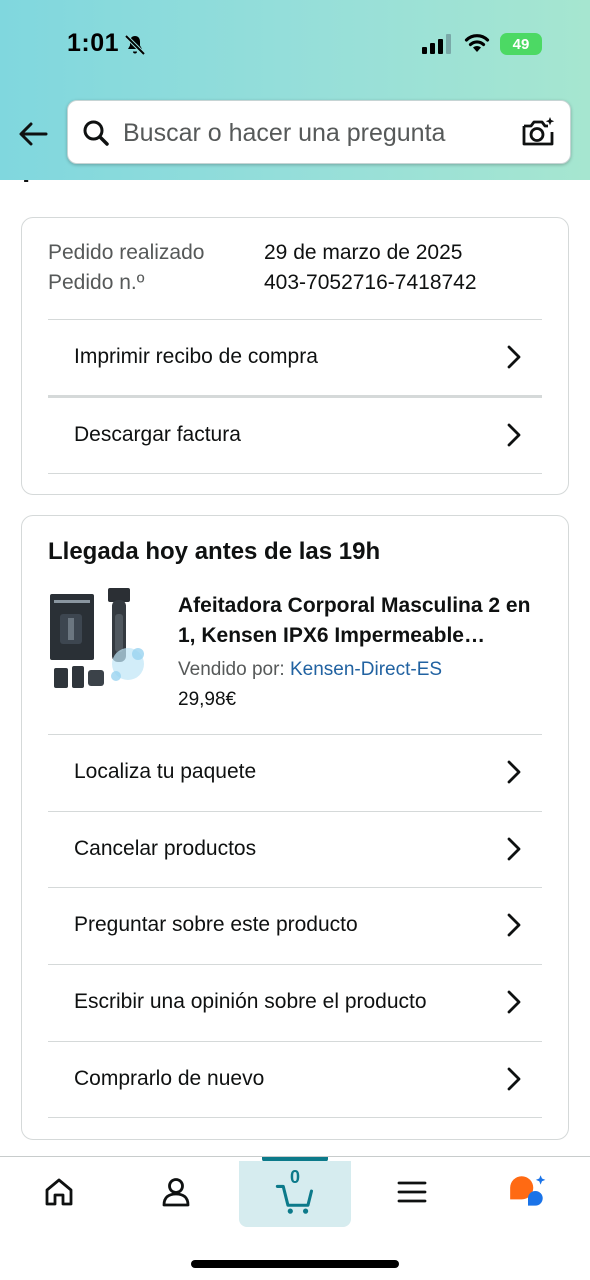 This screenshot has height=1280, width=590. Describe the element at coordinates (295, 435) in the screenshot. I see `download-invoice-link: Descargar factura` at that location.